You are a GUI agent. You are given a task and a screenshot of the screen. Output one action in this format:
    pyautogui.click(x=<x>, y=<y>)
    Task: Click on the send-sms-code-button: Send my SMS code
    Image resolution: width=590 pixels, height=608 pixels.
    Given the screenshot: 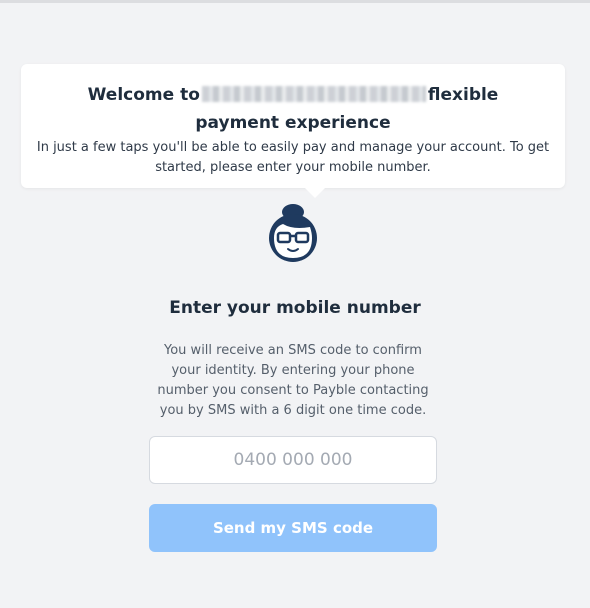 What is the action you would take?
    pyautogui.click(x=293, y=528)
    